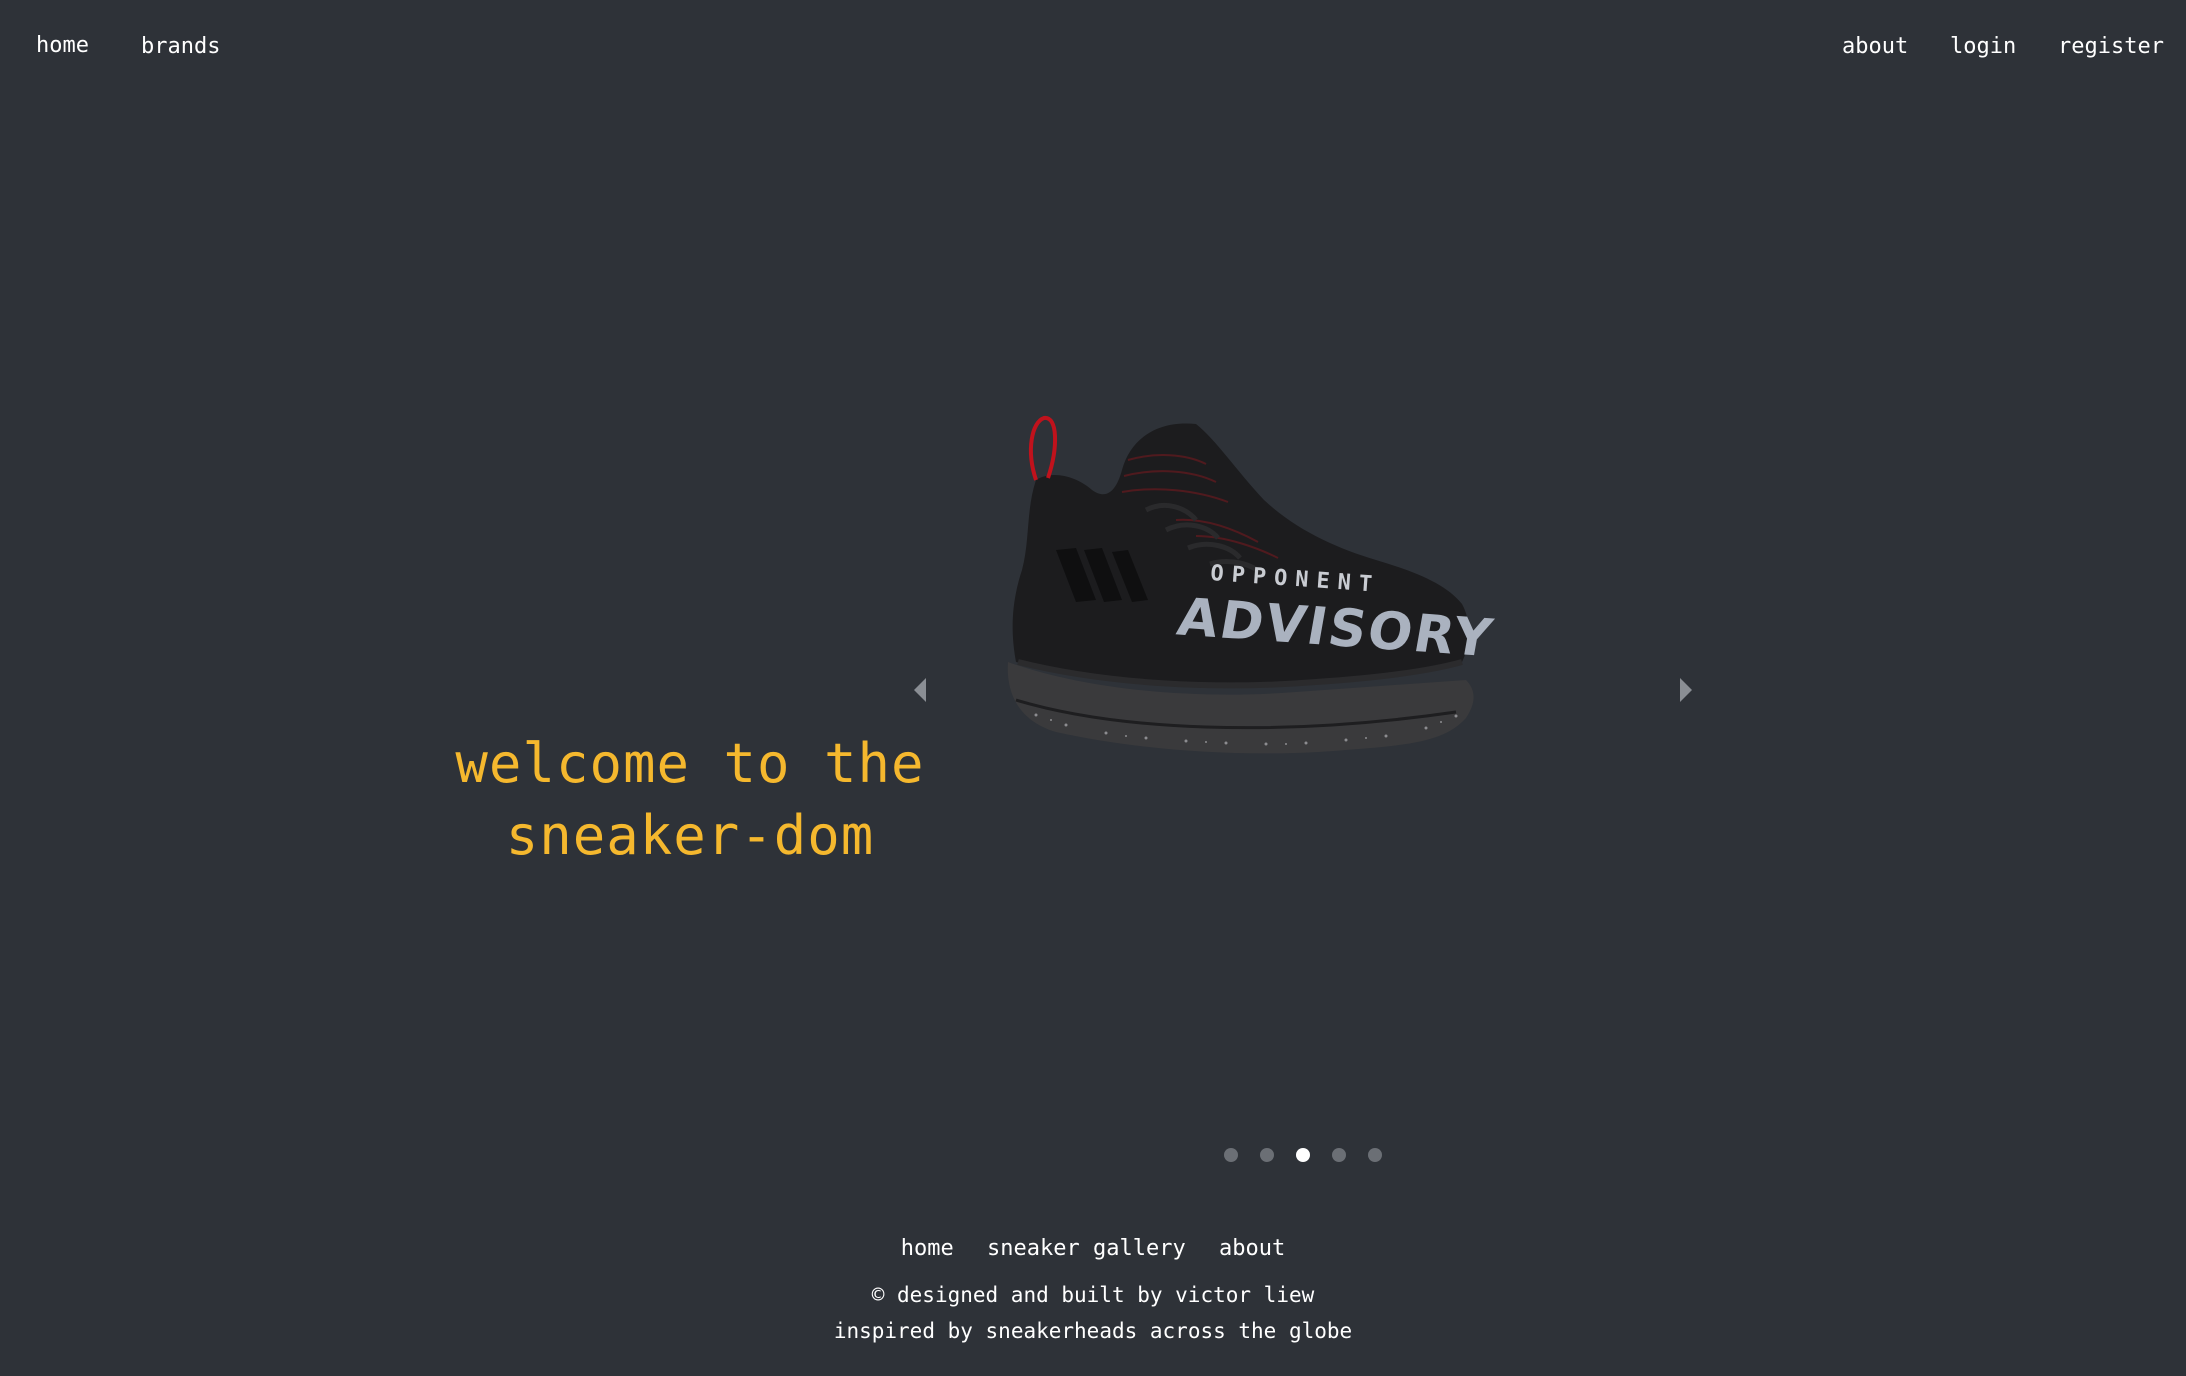 Image resolution: width=2186 pixels, height=1376 pixels. I want to click on hero-title-line-1: welcome to the, so click(690, 763).